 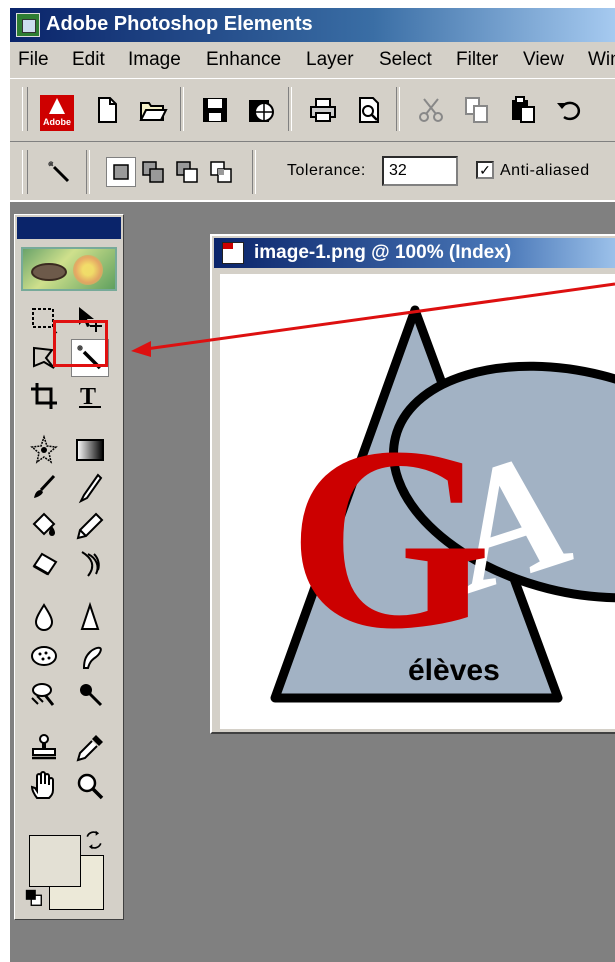 What do you see at coordinates (90, 396) in the screenshot?
I see `type-icon: T` at bounding box center [90, 396].